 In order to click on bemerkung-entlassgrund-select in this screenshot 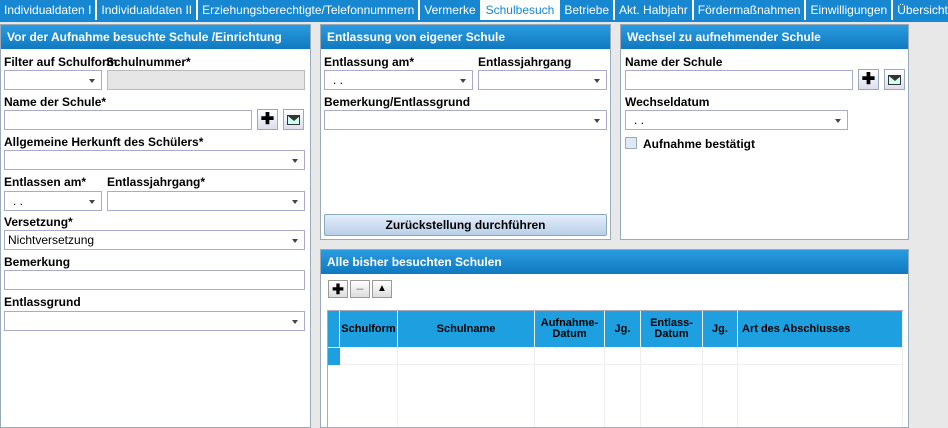, I will do `click(465, 120)`.